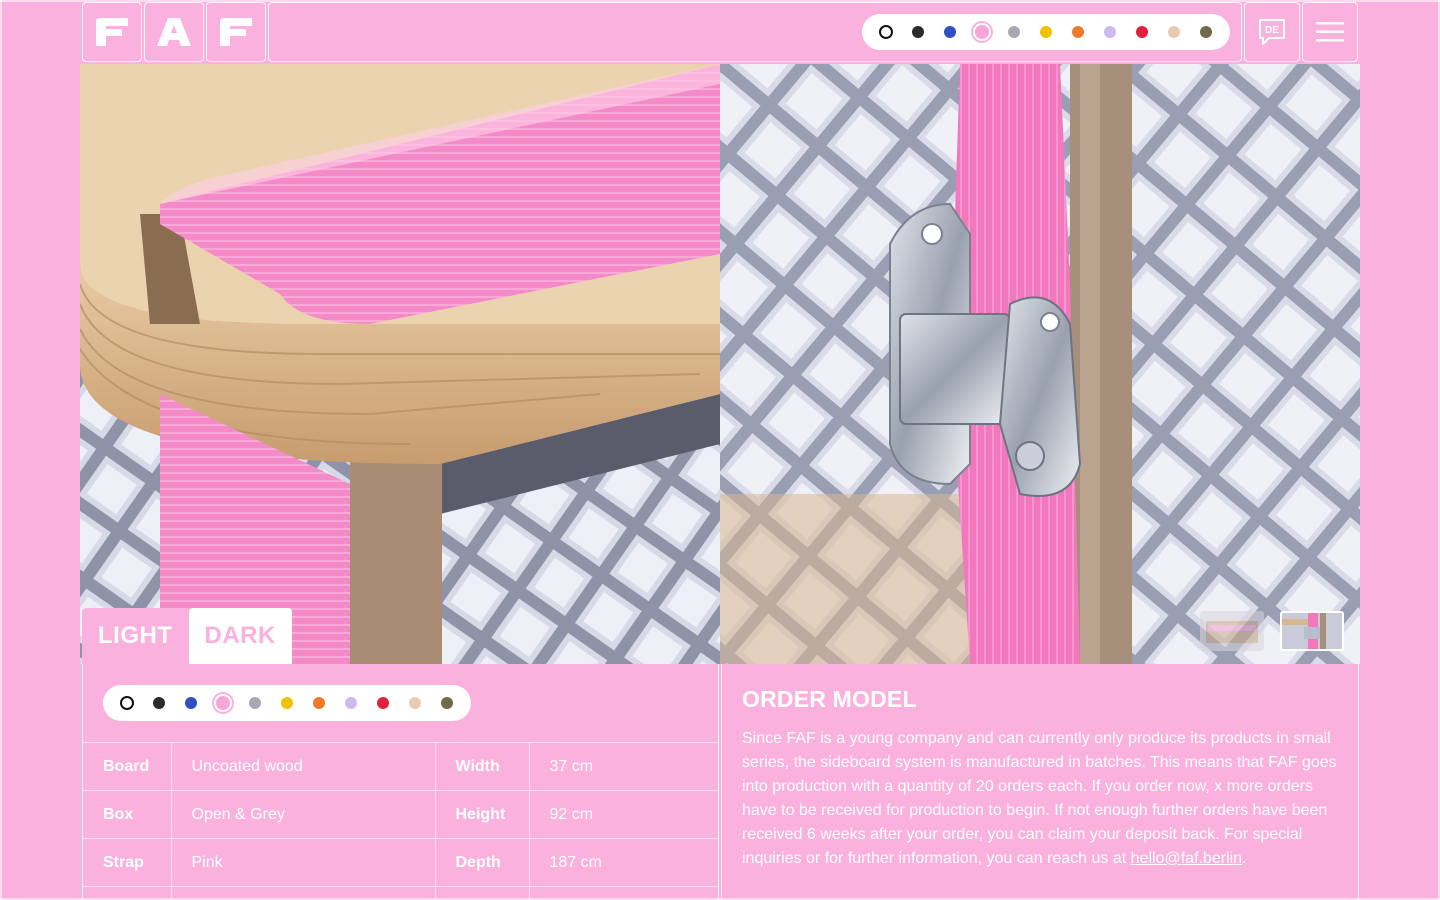 The width and height of the screenshot is (1440, 900). I want to click on email-link: hello@faf.berlin, so click(1186, 858).